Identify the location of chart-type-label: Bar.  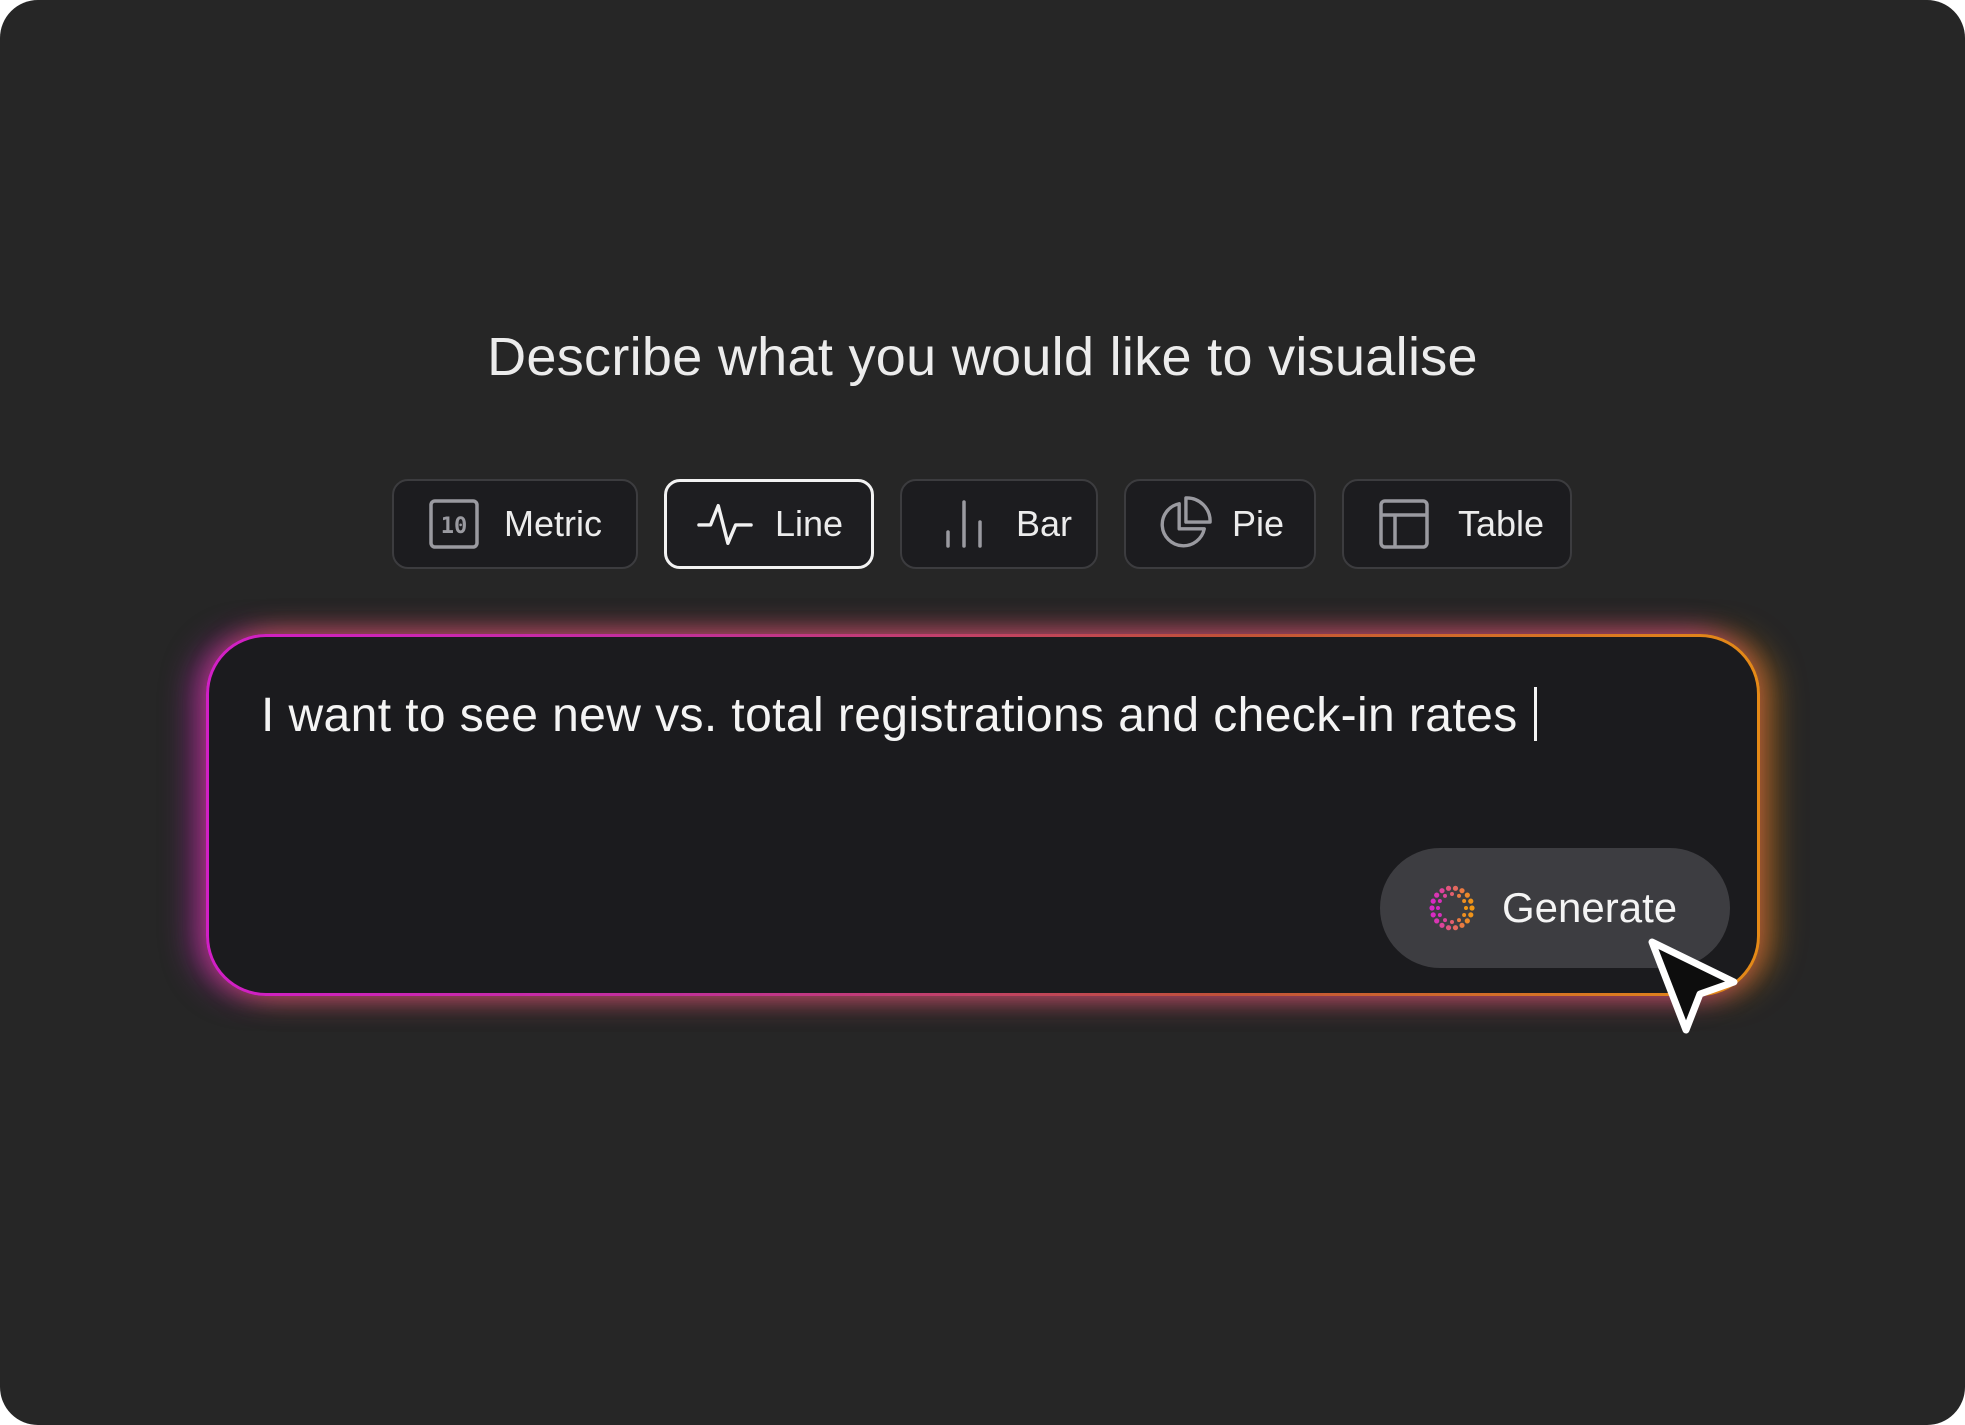
(1044, 523).